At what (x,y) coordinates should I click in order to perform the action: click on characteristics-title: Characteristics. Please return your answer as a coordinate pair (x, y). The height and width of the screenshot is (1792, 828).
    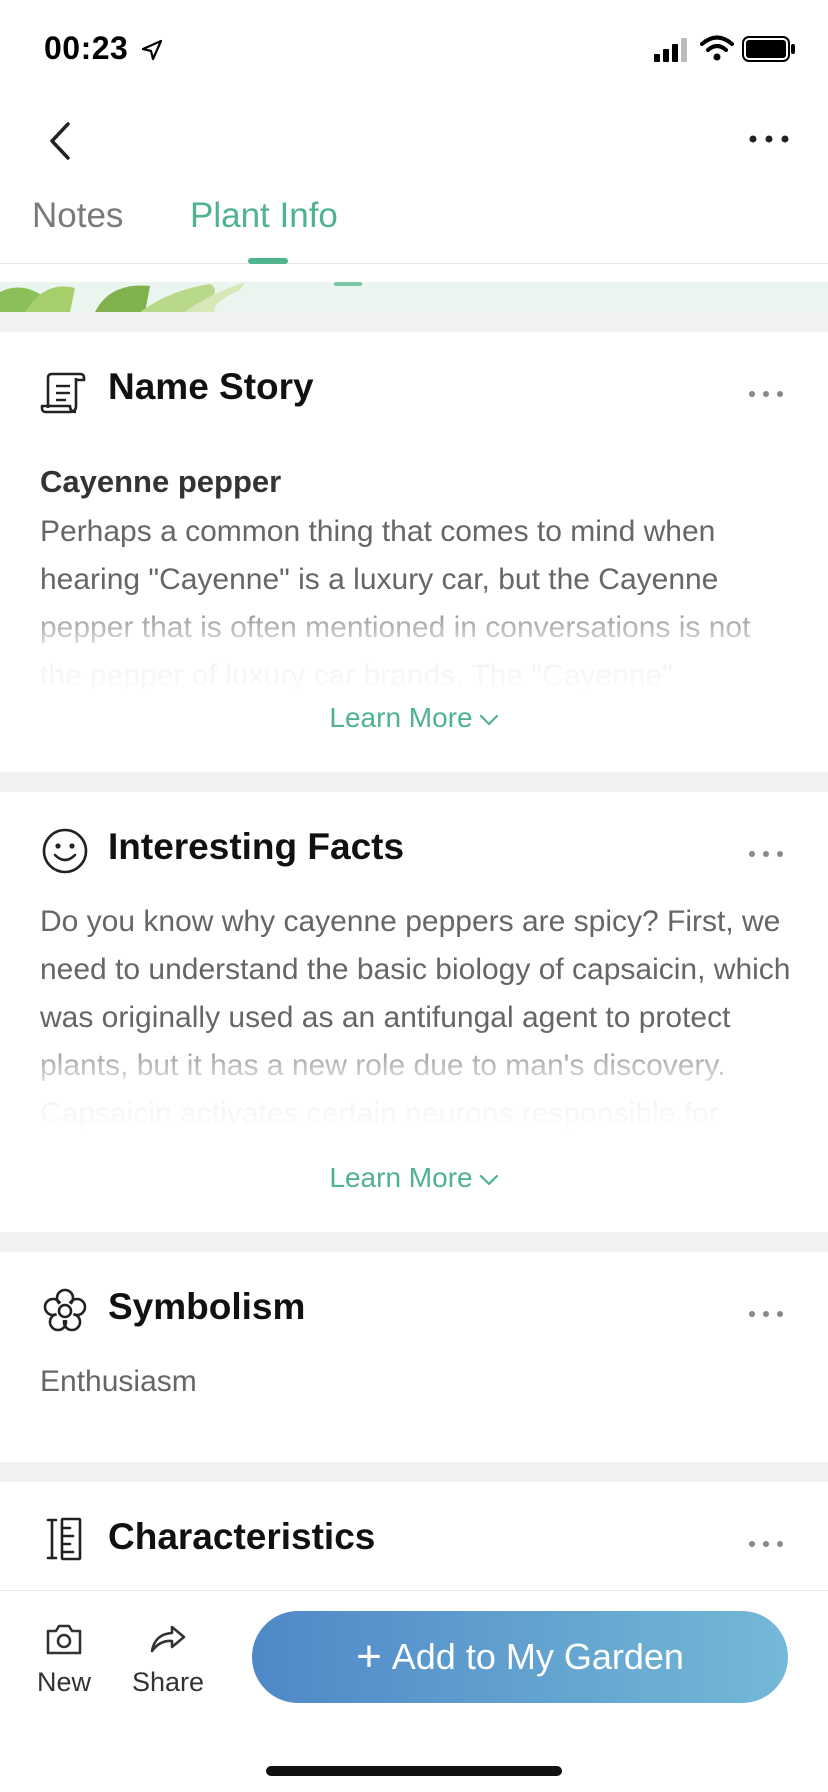
    Looking at the image, I should click on (242, 1536).